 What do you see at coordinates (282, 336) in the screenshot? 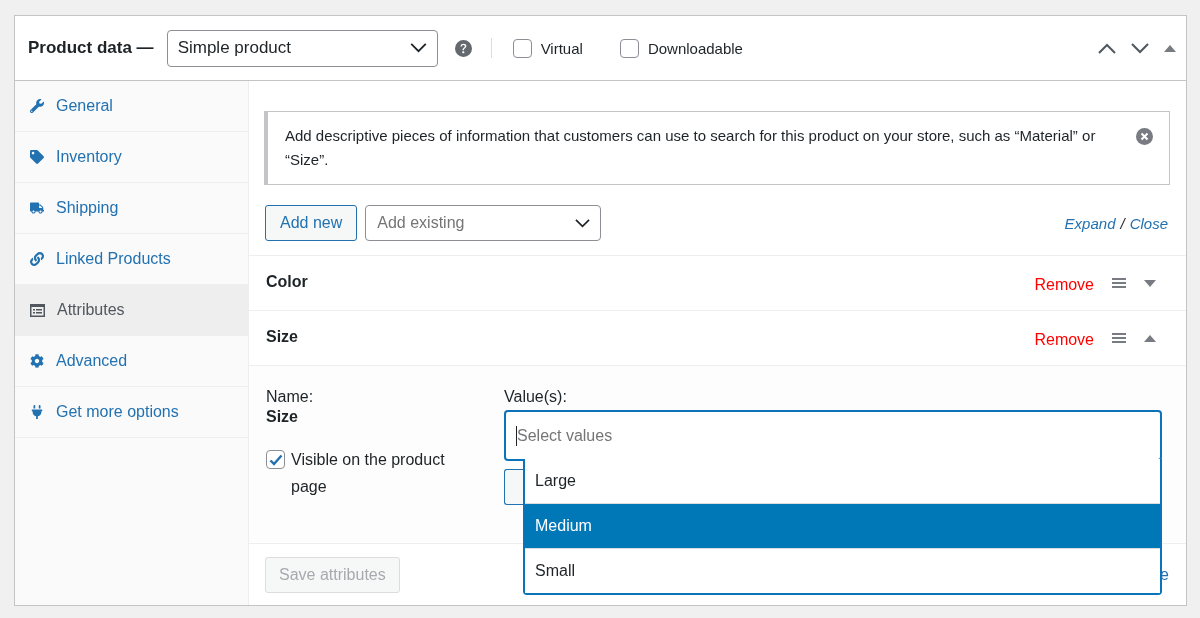
I see `attribute-name: Size` at bounding box center [282, 336].